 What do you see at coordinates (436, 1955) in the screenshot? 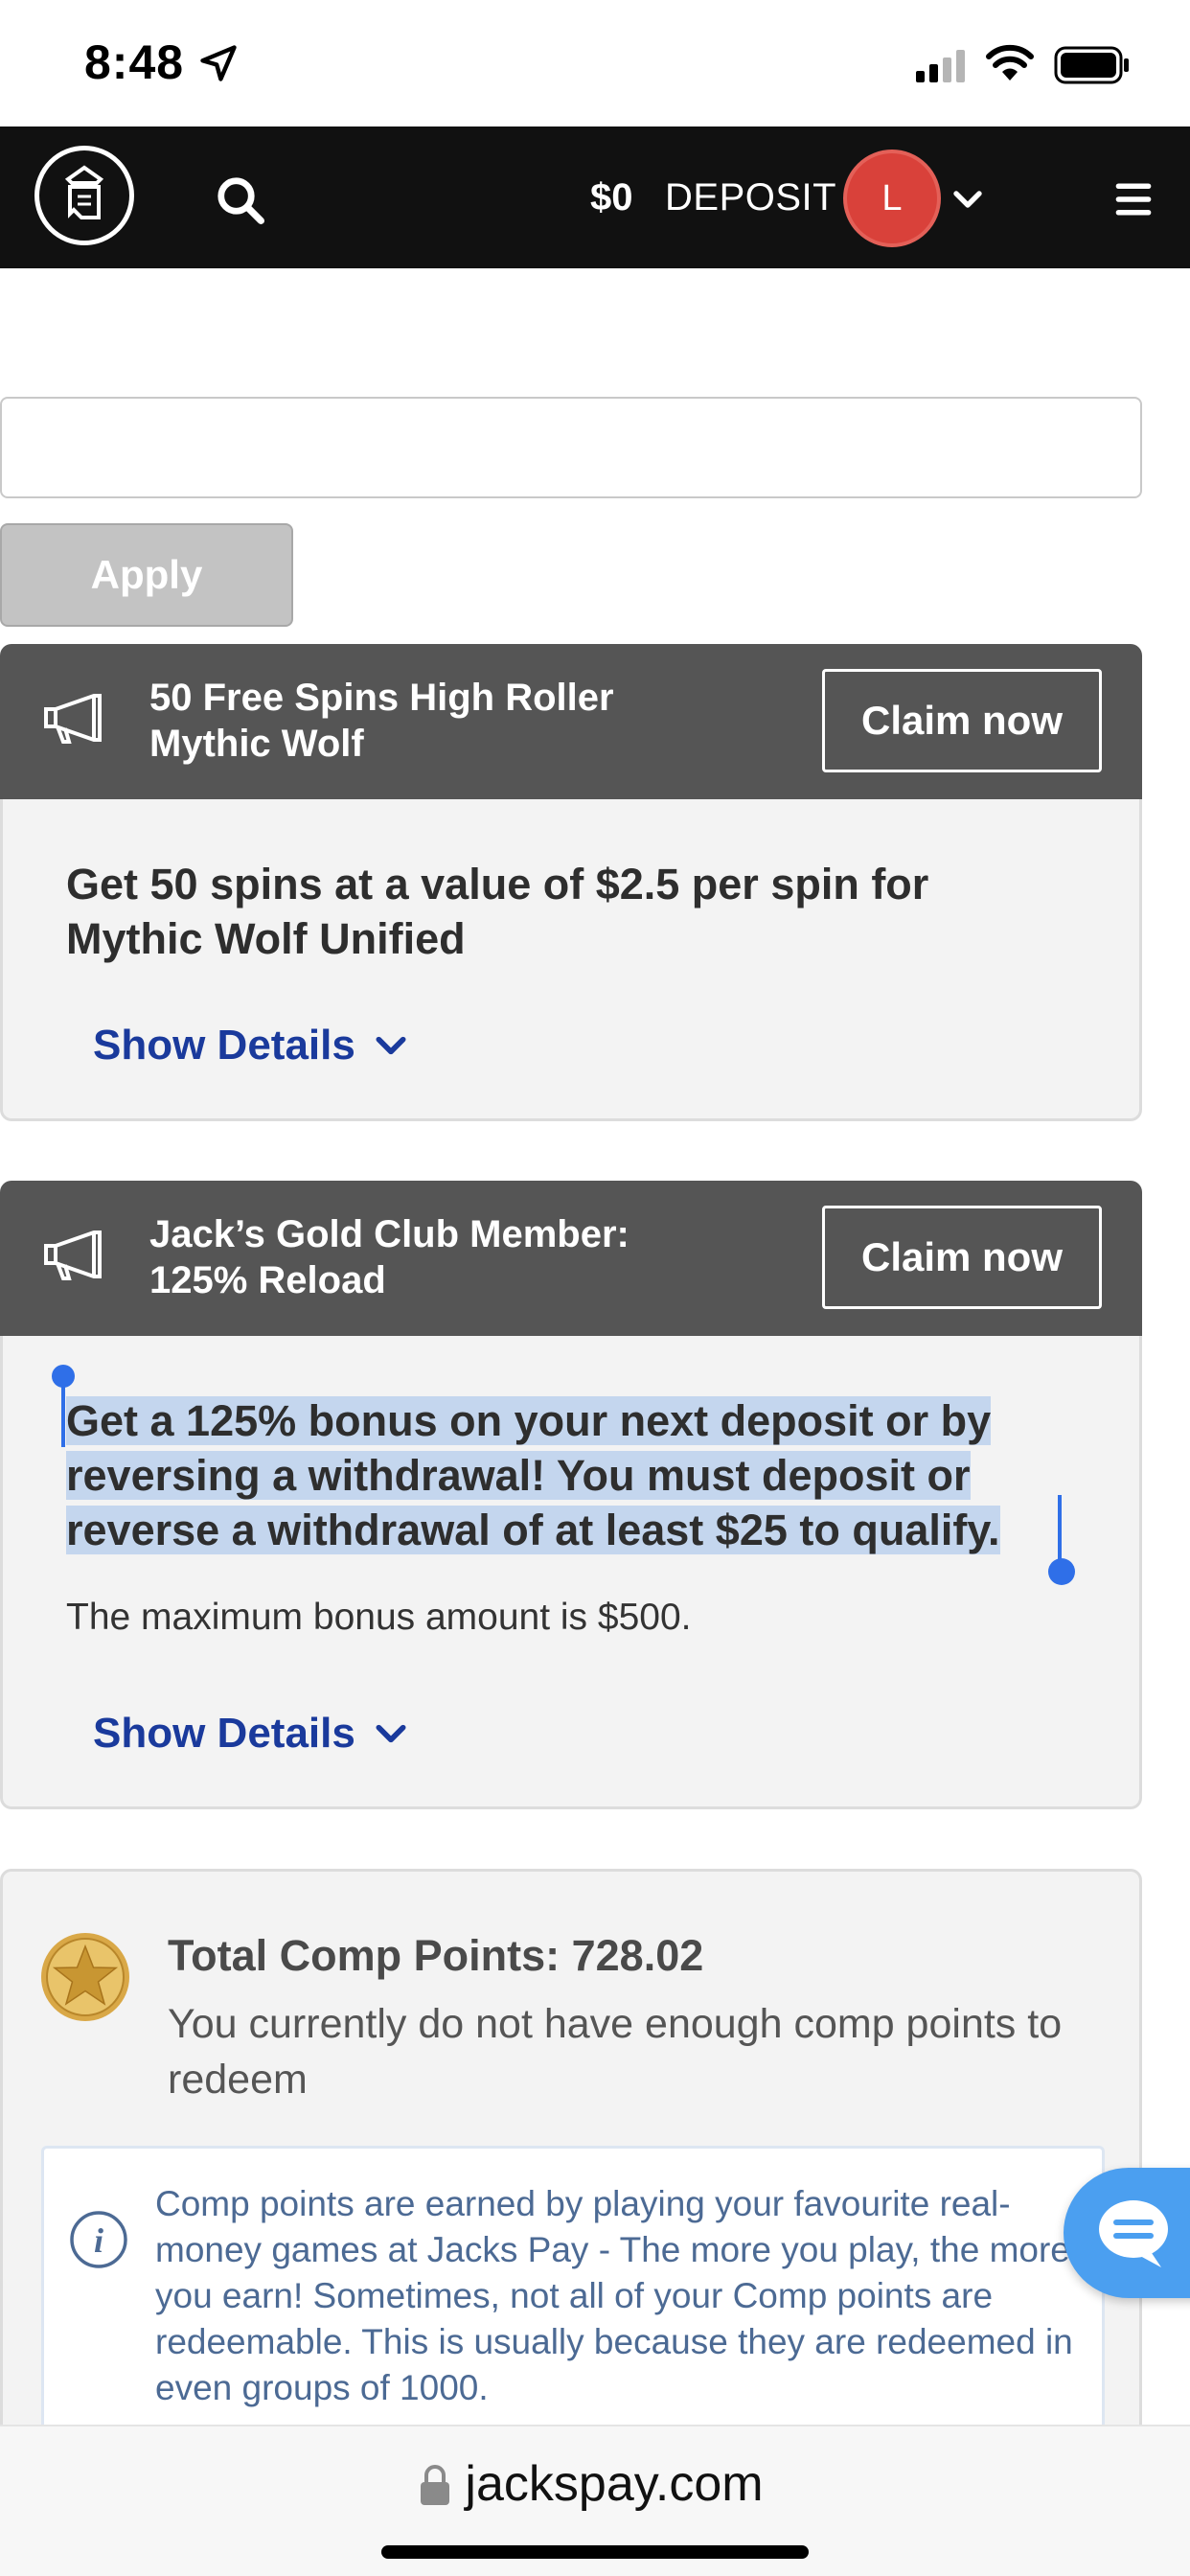
I see `comp-points-total: Total Comp Points: 728.02` at bounding box center [436, 1955].